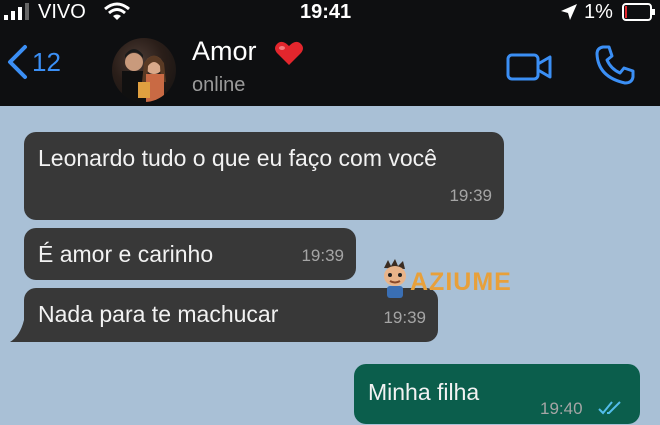 This screenshot has width=660, height=425. I want to click on video-camera-icon, so click(529, 67).